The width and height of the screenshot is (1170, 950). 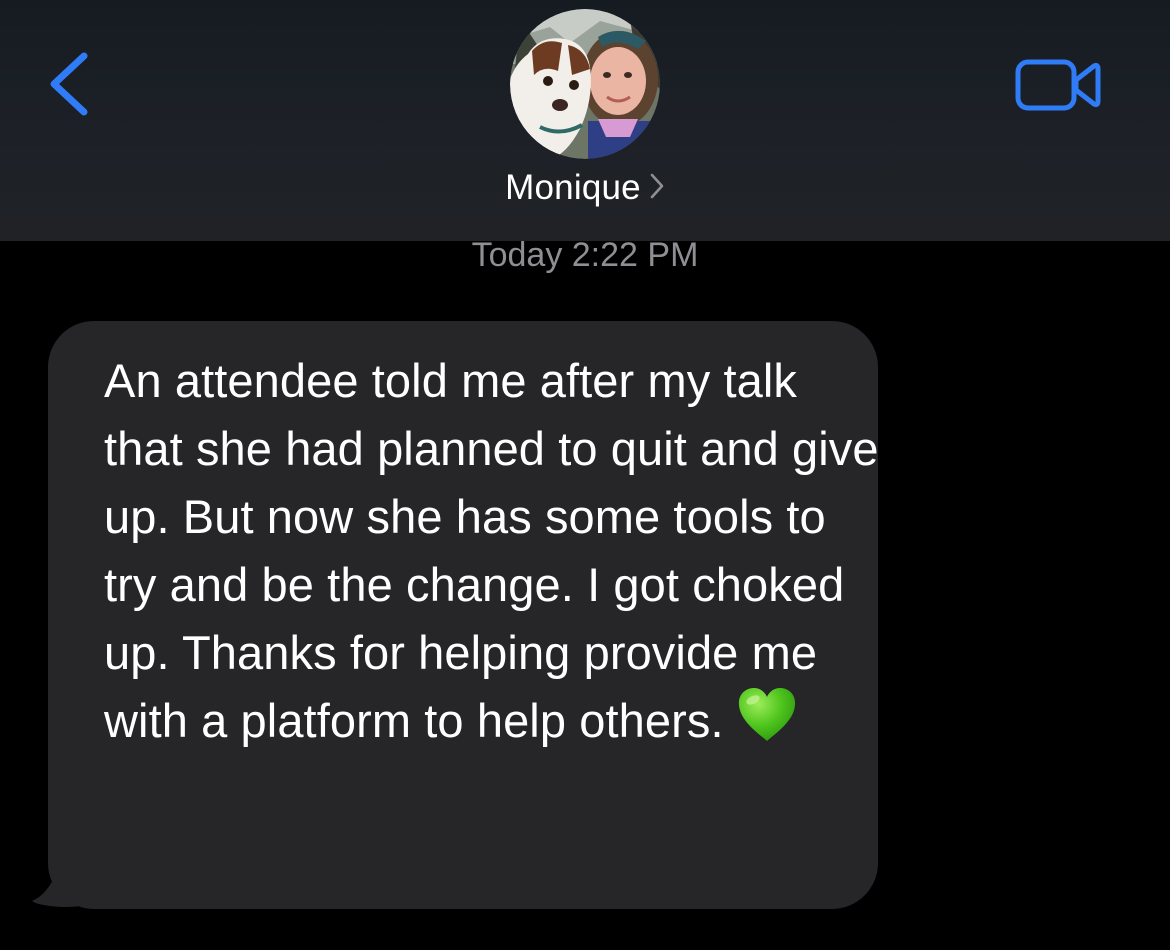 I want to click on facetime-video-button, so click(x=1058, y=85).